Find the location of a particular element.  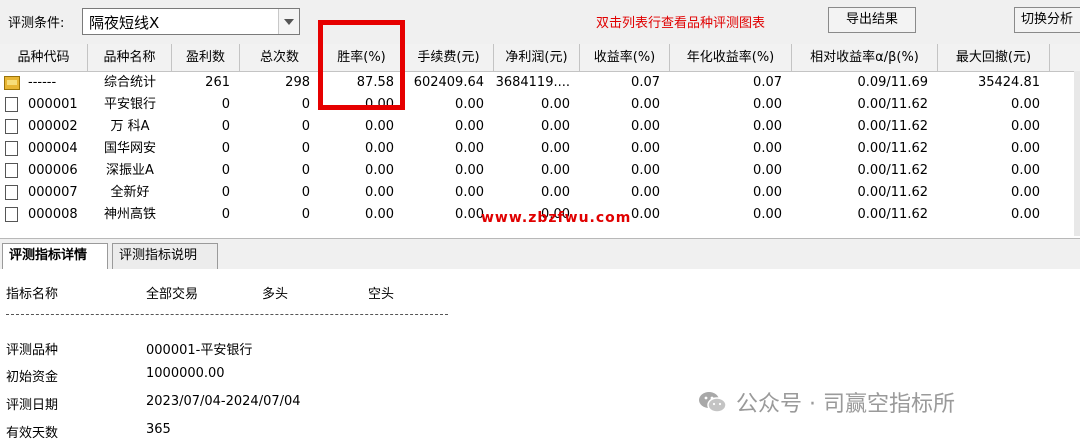

detail-label: 有效天数 is located at coordinates (32, 433).